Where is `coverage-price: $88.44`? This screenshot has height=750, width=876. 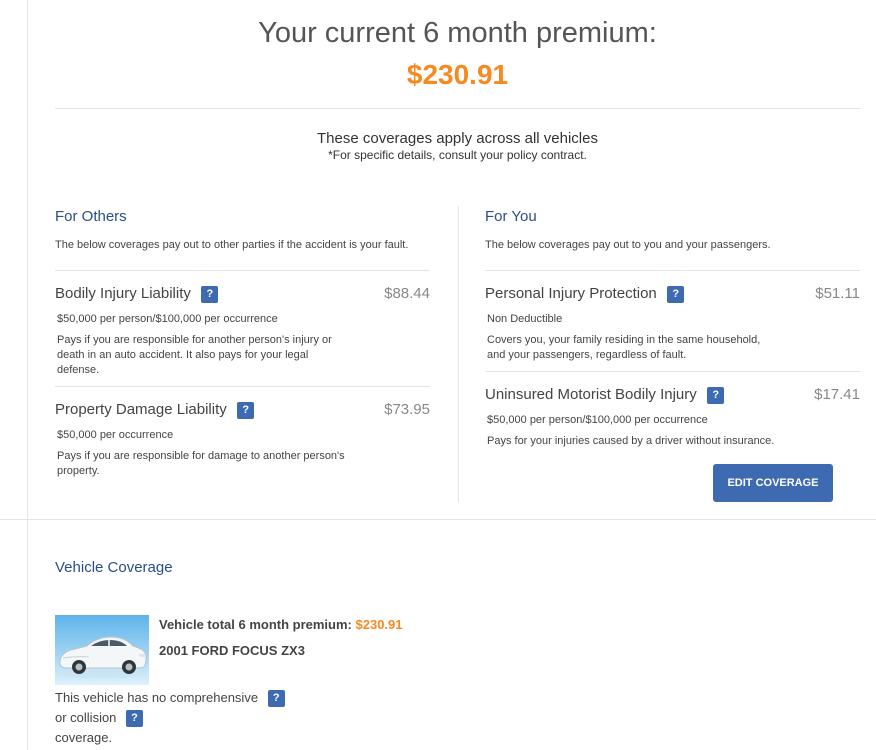 coverage-price: $88.44 is located at coordinates (407, 293).